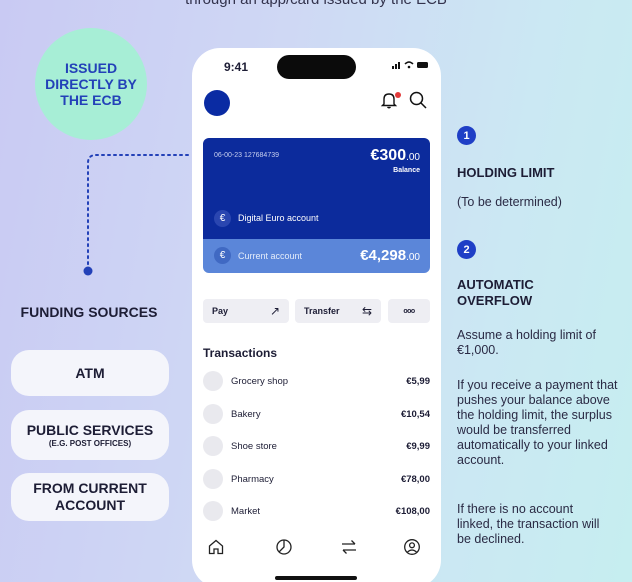 This screenshot has height=582, width=632. Describe the element at coordinates (316, 479) in the screenshot. I see `transaction-row: Pharmacy €78,00` at that location.